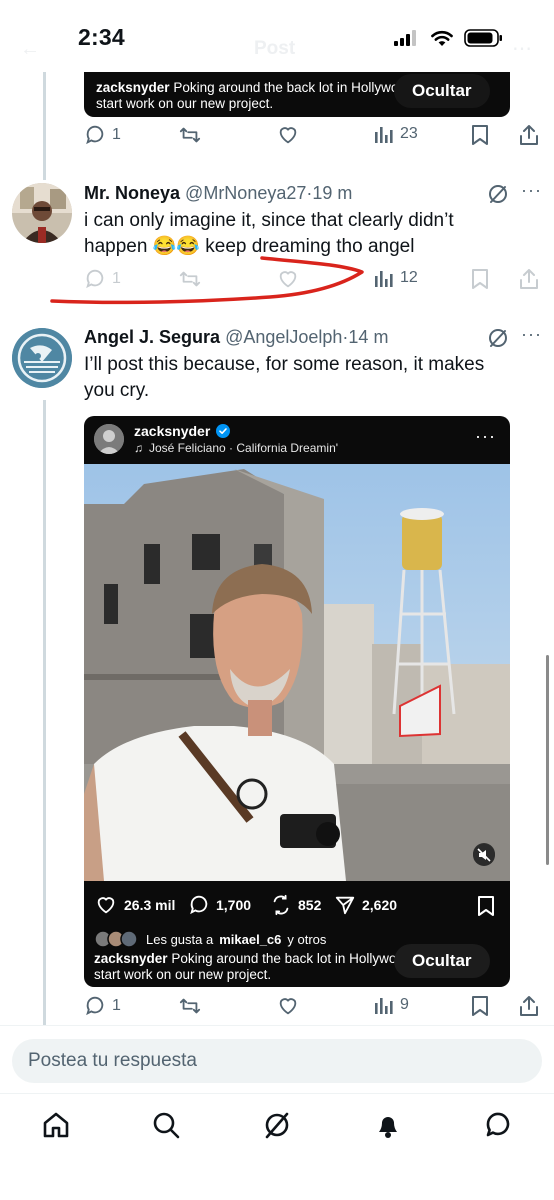 The width and height of the screenshot is (554, 1200). I want to click on views-button: 12, so click(396, 278).